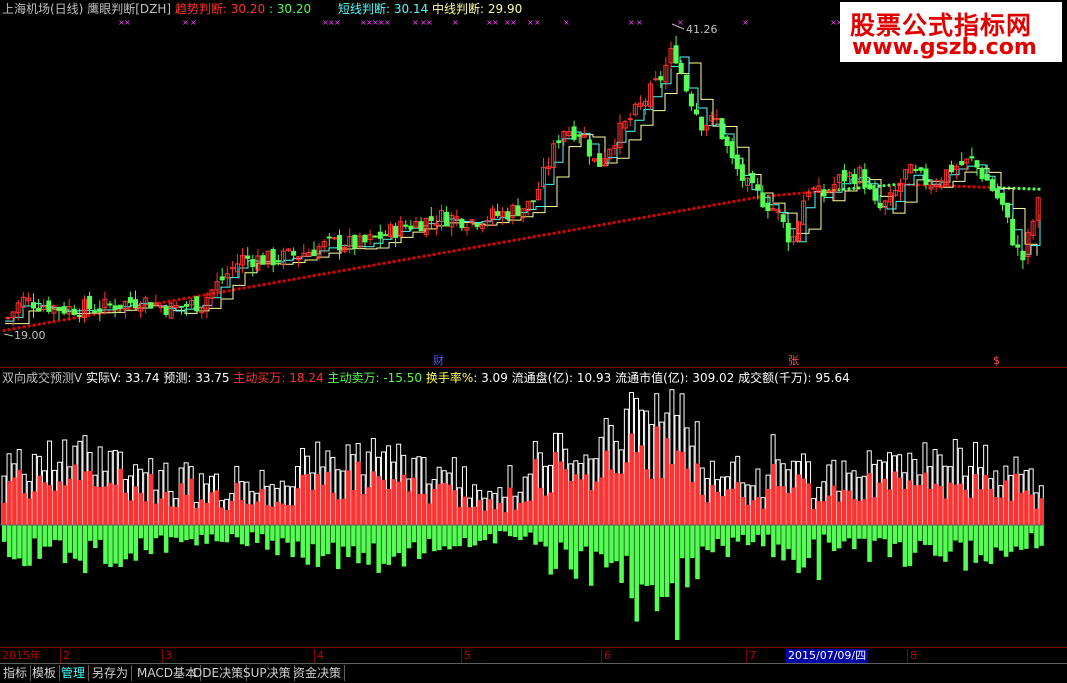 The width and height of the screenshot is (1067, 683). What do you see at coordinates (74, 673) in the screenshot?
I see `tab-manage: 管理` at bounding box center [74, 673].